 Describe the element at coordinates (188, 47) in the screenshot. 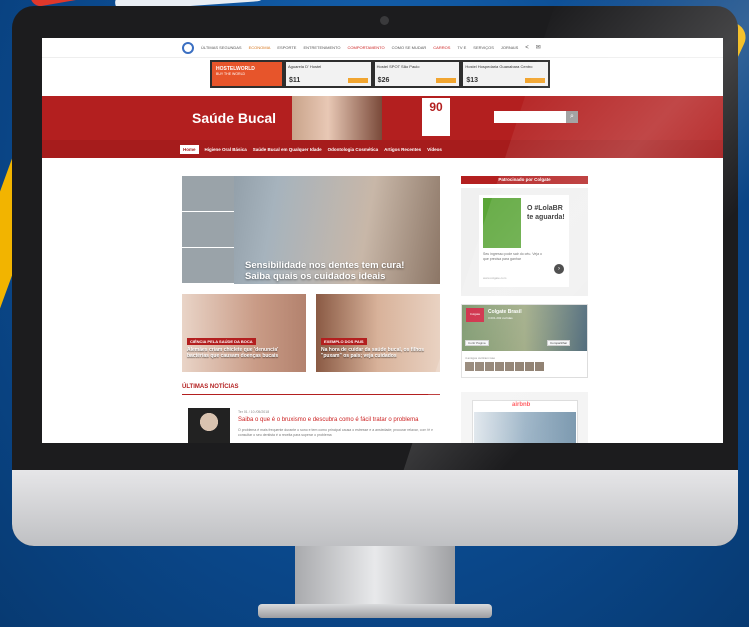

I see `portal-logo-icon` at that location.